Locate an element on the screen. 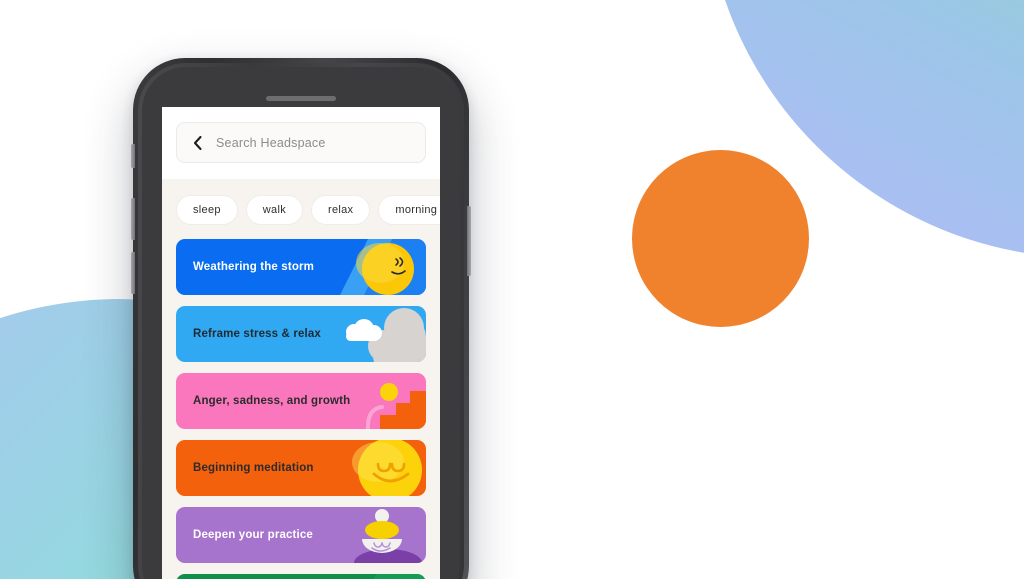 The width and height of the screenshot is (1024, 579). card-title: Anger, sadness, and growth is located at coordinates (272, 401).